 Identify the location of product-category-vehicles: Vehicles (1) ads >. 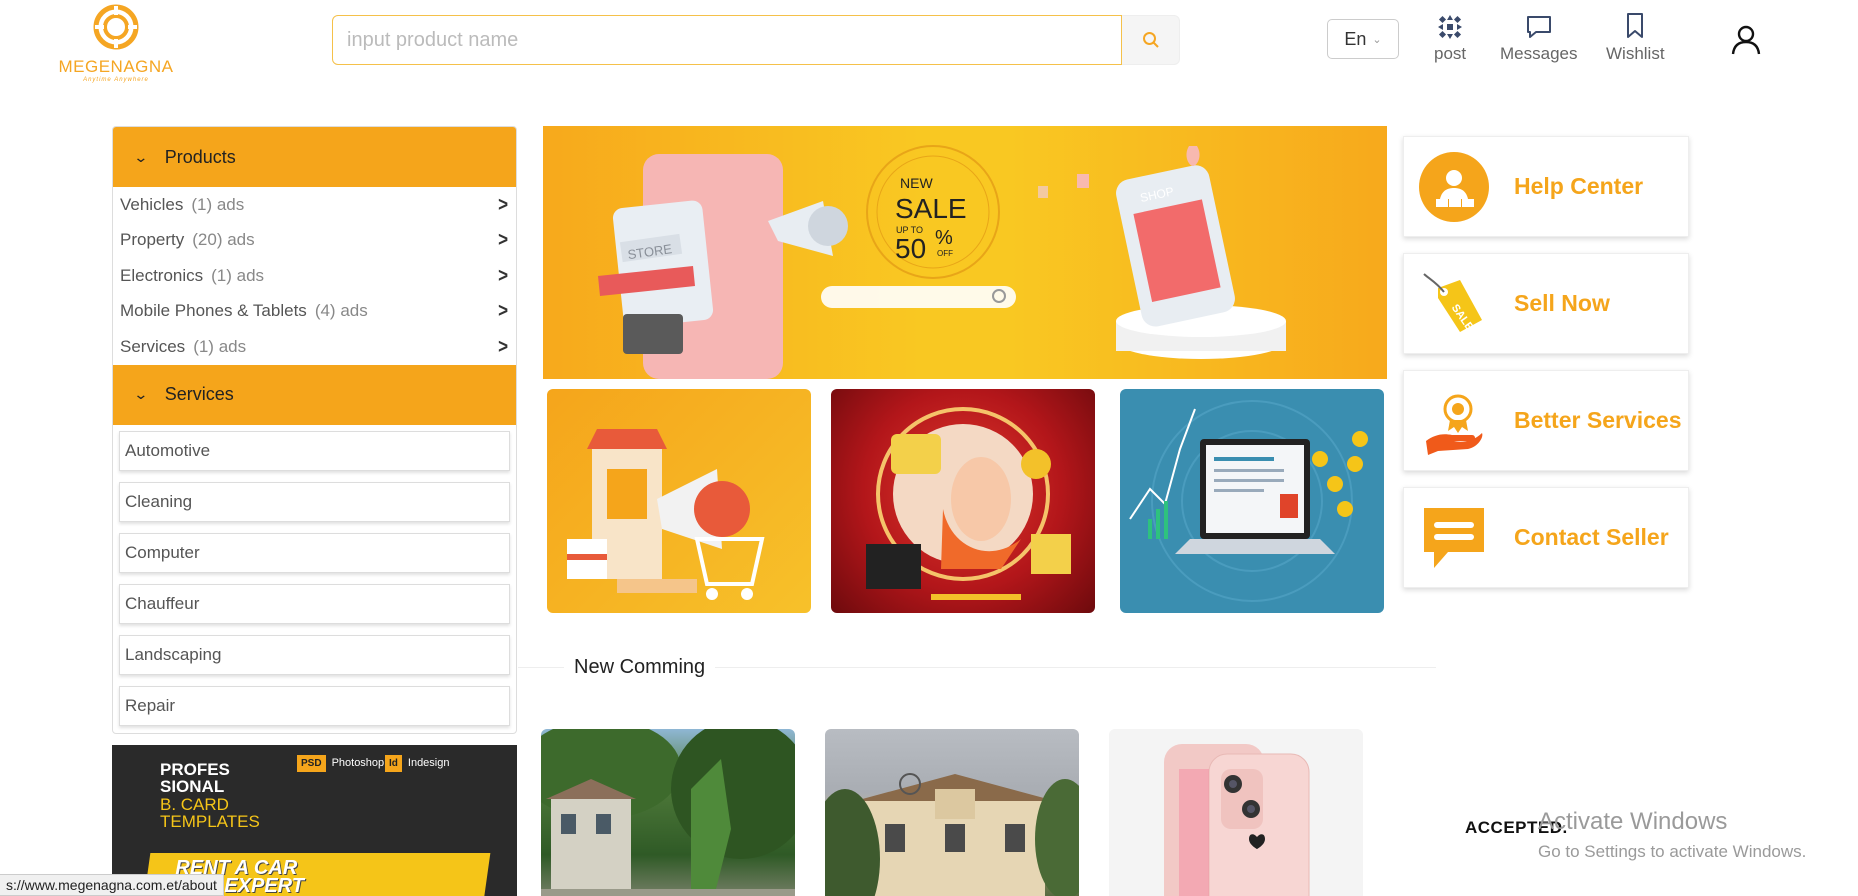
(314, 205).